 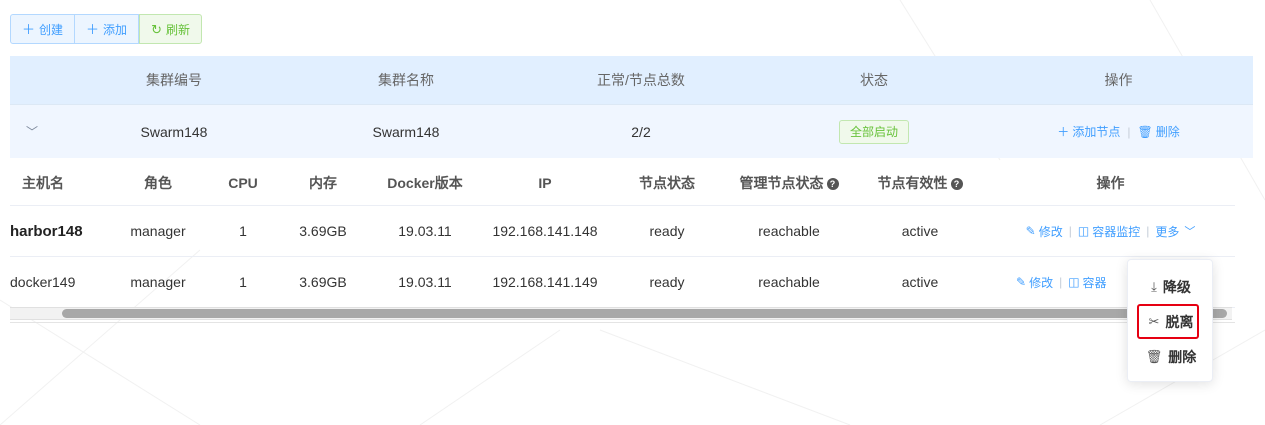 I want to click on menu-item-delete: 🗑 删除, so click(x=1171, y=357).